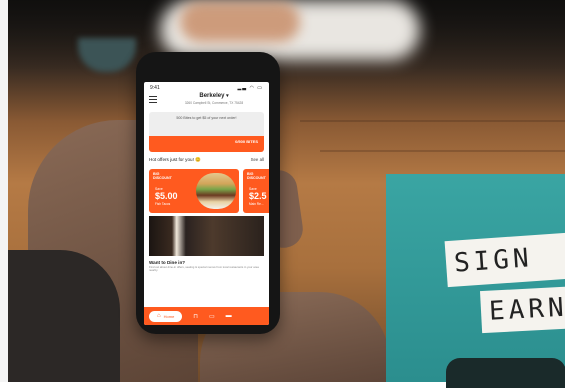 The width and height of the screenshot is (565, 388). I want to click on bites-message: 500 Bites to get $5 of your next order!, so click(206, 118).